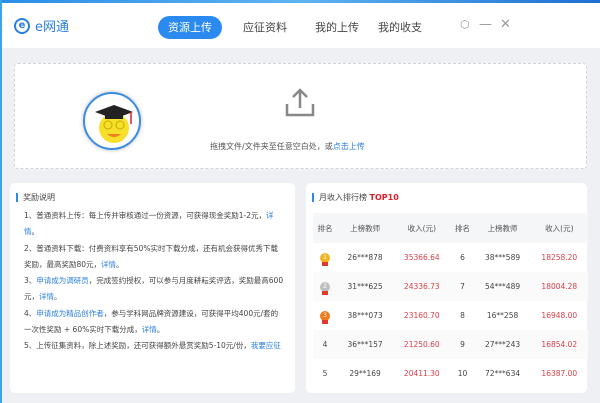  Describe the element at coordinates (112, 121) in the screenshot. I see `avatar` at that location.